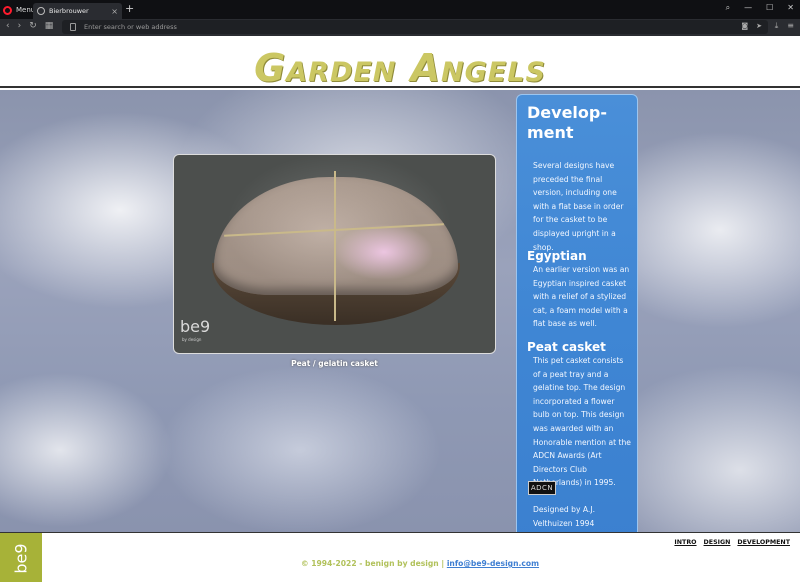 The image size is (800, 582). I want to click on gelatin-dome, so click(336, 236).